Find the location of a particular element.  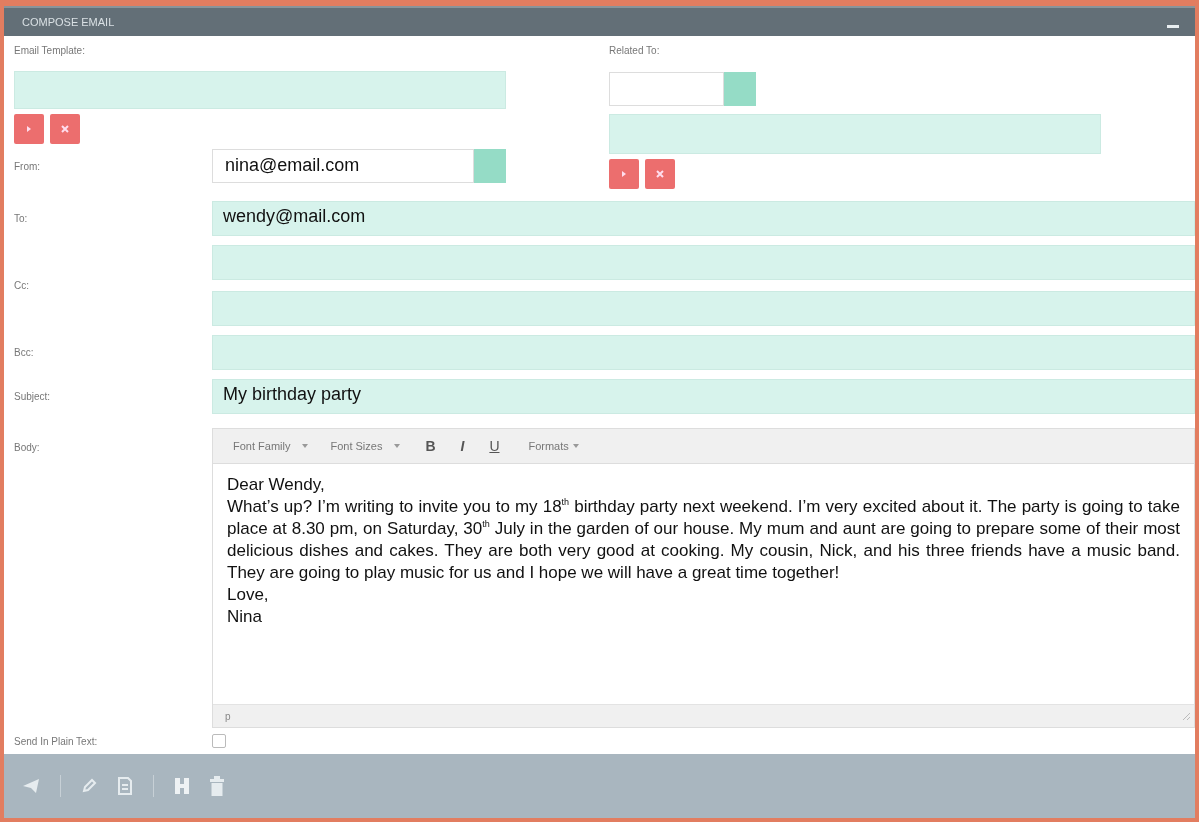

field-label: Bcc: is located at coordinates (24, 352).